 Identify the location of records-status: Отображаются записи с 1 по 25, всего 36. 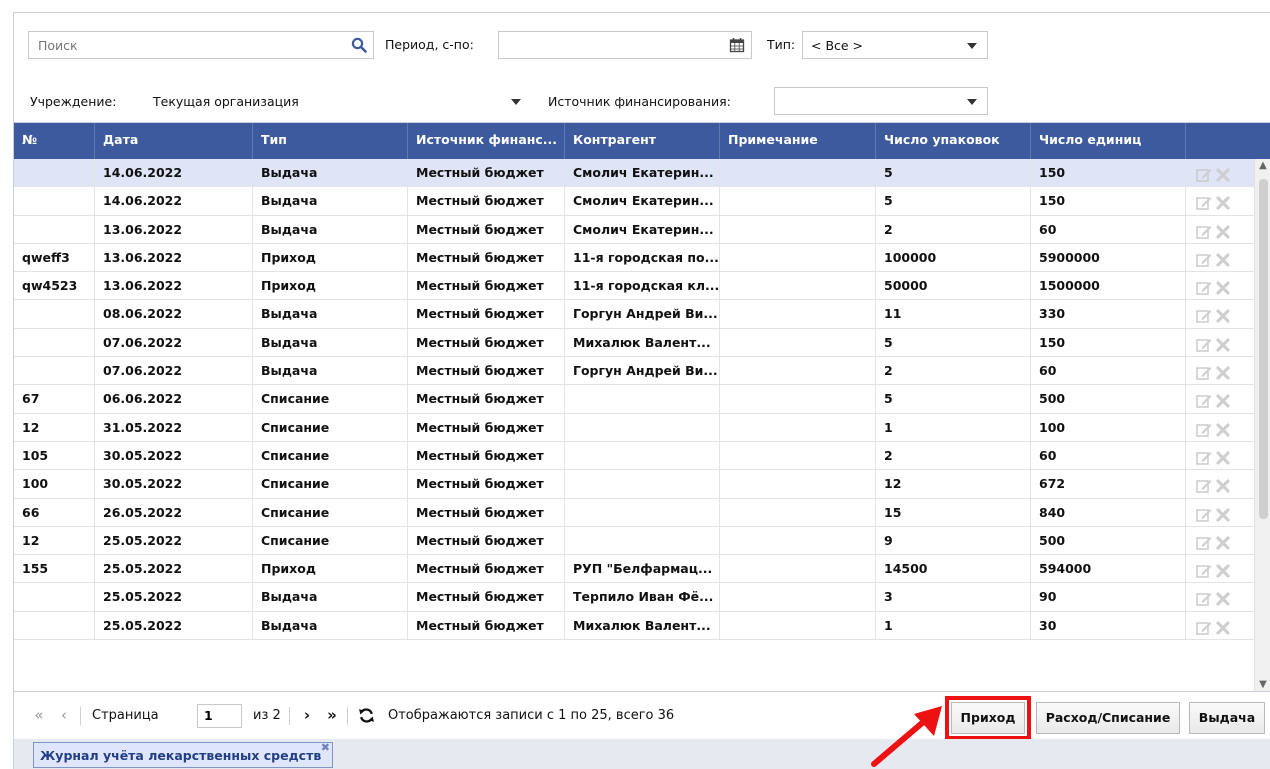
(531, 715).